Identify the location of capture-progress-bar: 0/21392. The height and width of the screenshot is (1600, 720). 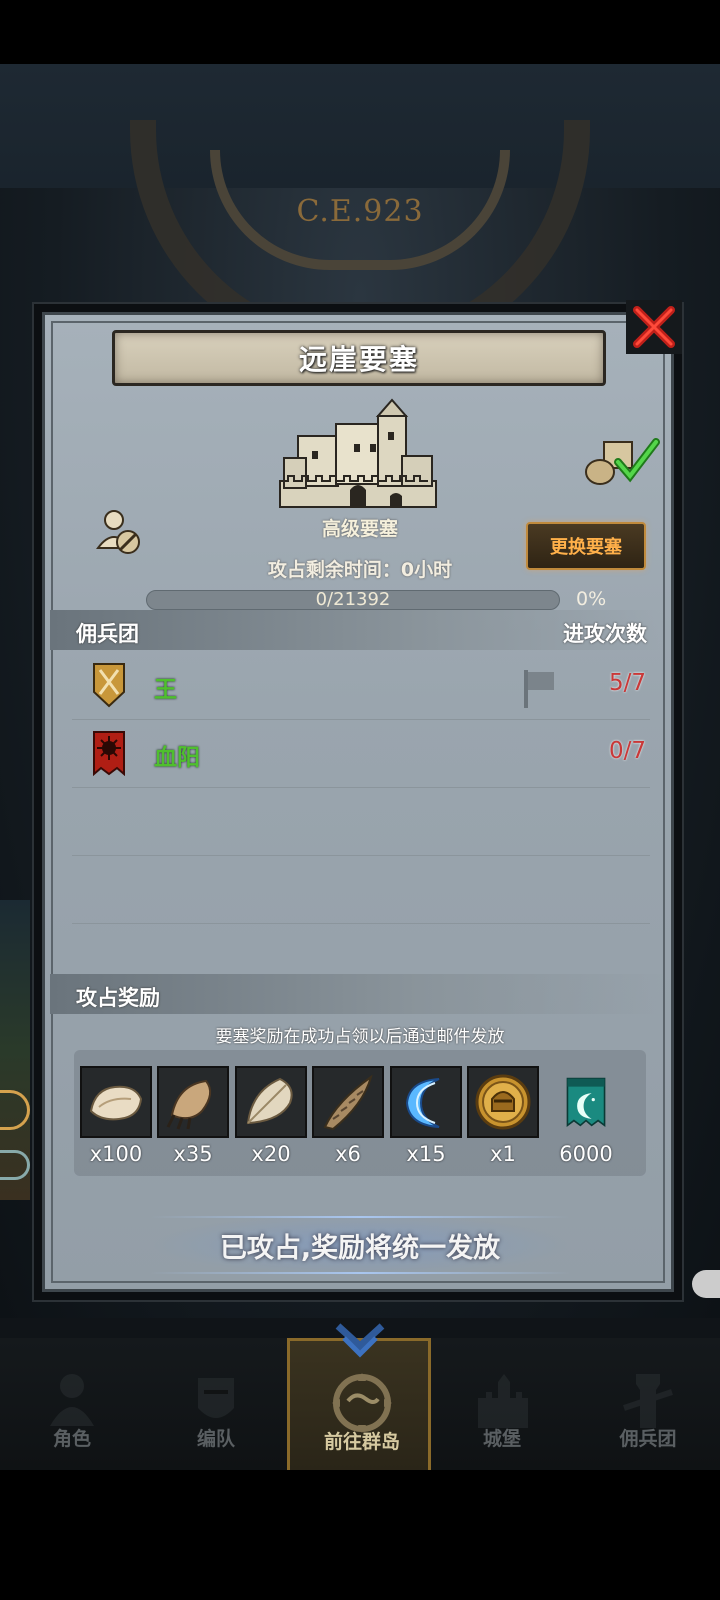
(353, 599).